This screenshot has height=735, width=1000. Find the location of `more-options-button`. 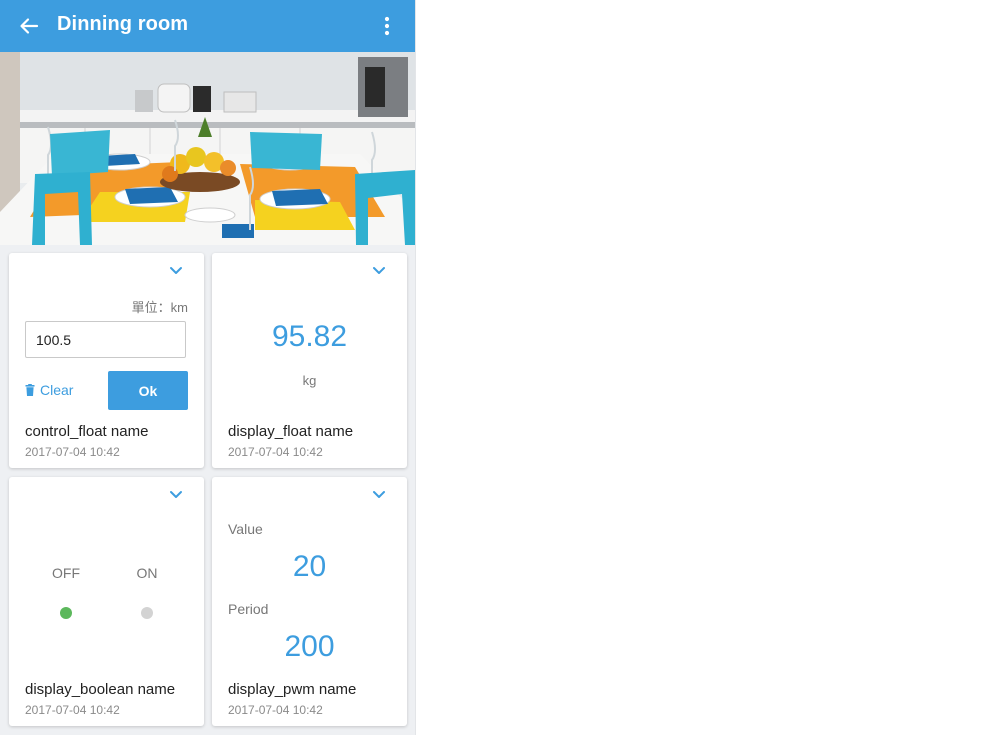

more-options-button is located at coordinates (387, 26).